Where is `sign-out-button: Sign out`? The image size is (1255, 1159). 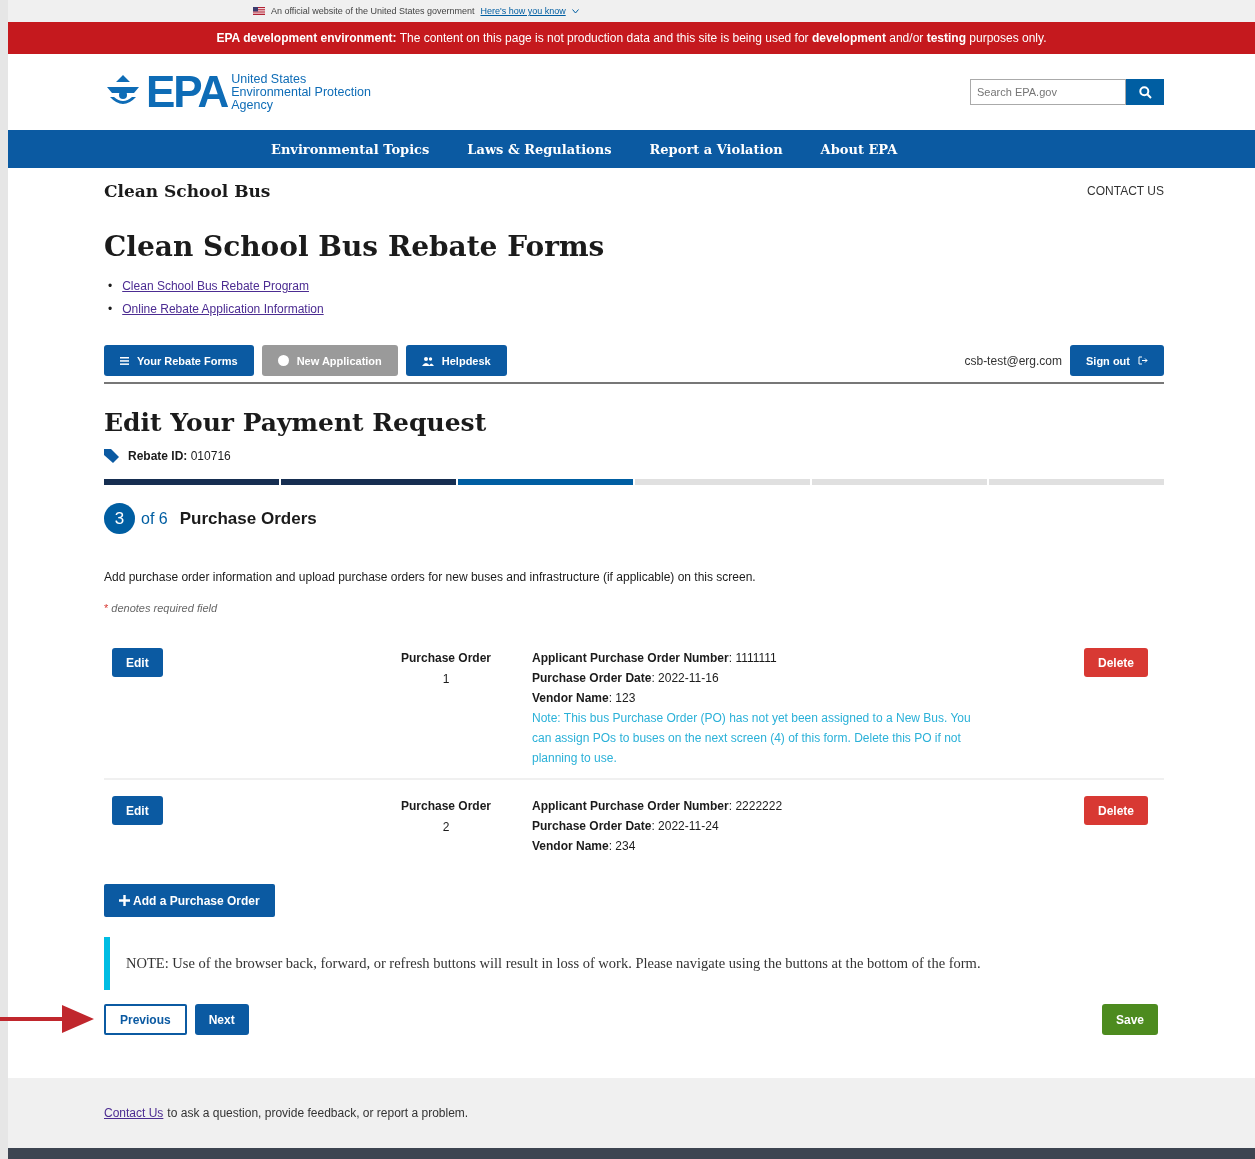 sign-out-button: Sign out is located at coordinates (1117, 360).